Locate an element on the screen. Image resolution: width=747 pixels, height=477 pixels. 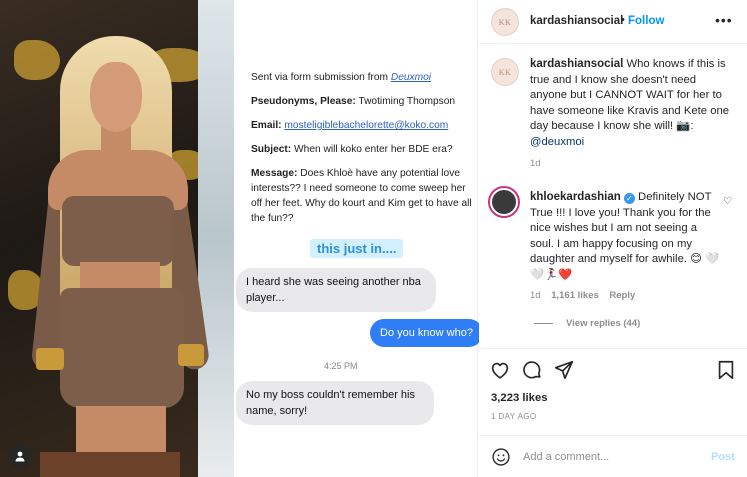
more-icon: ••• is located at coordinates (724, 20).